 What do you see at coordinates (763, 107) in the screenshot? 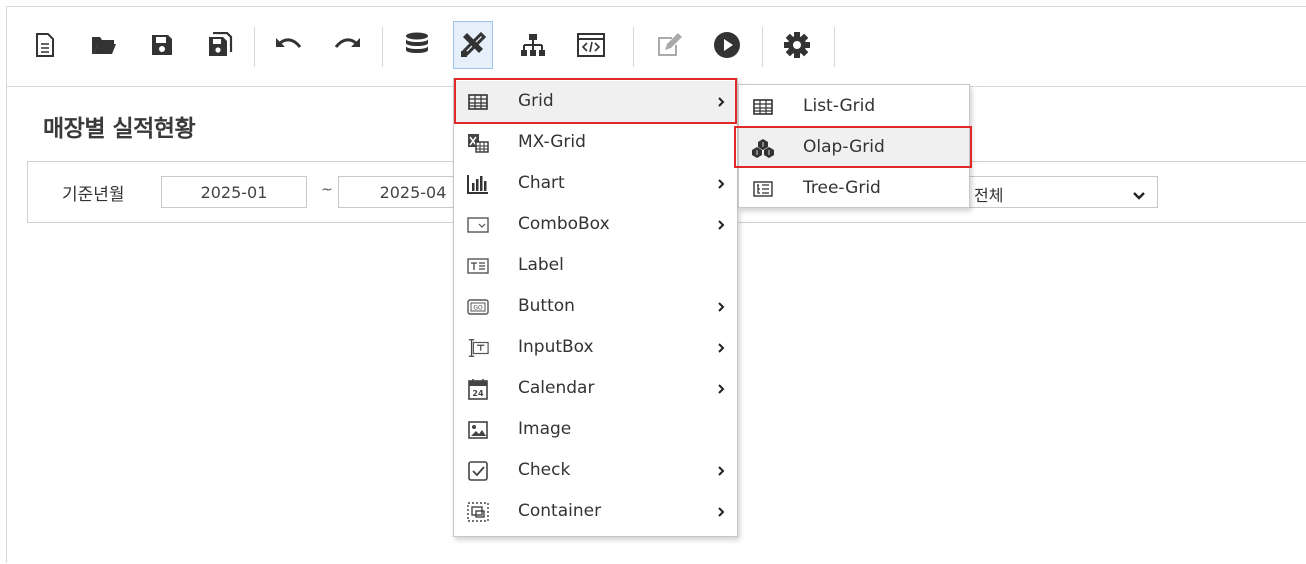
I see `list-grid-icon` at bounding box center [763, 107].